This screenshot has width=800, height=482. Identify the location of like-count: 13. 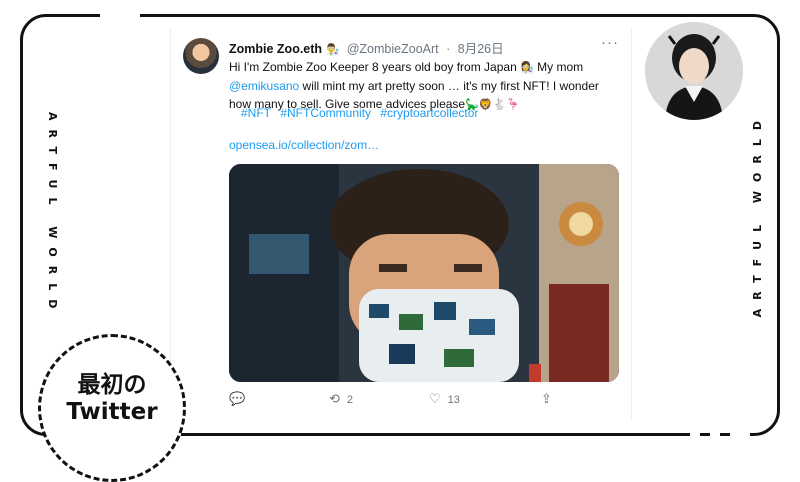
(453, 399).